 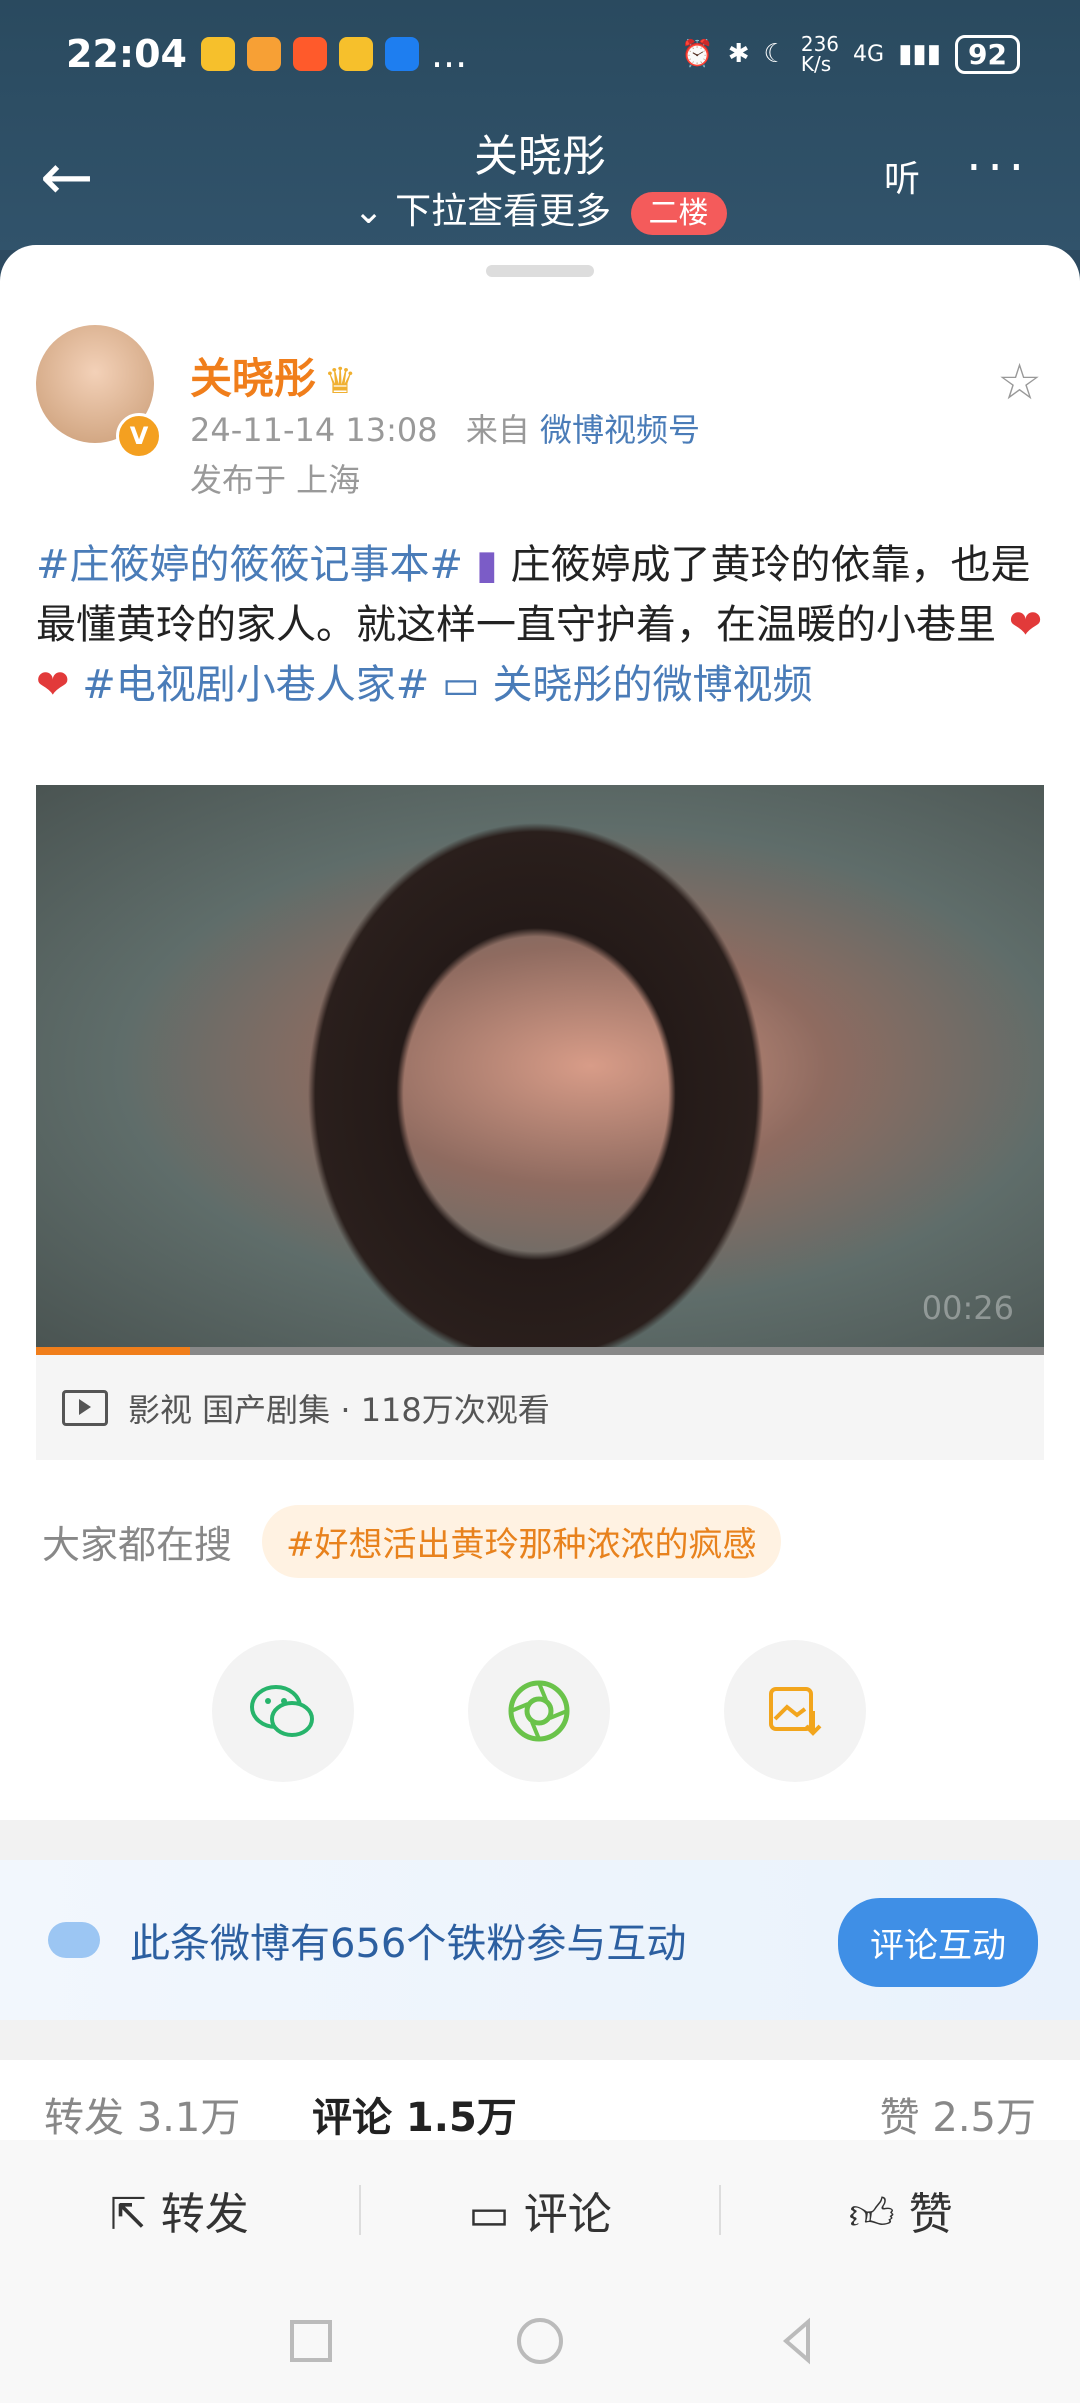 I want to click on repost-button: ⇱ 转发, so click(x=179, y=2210).